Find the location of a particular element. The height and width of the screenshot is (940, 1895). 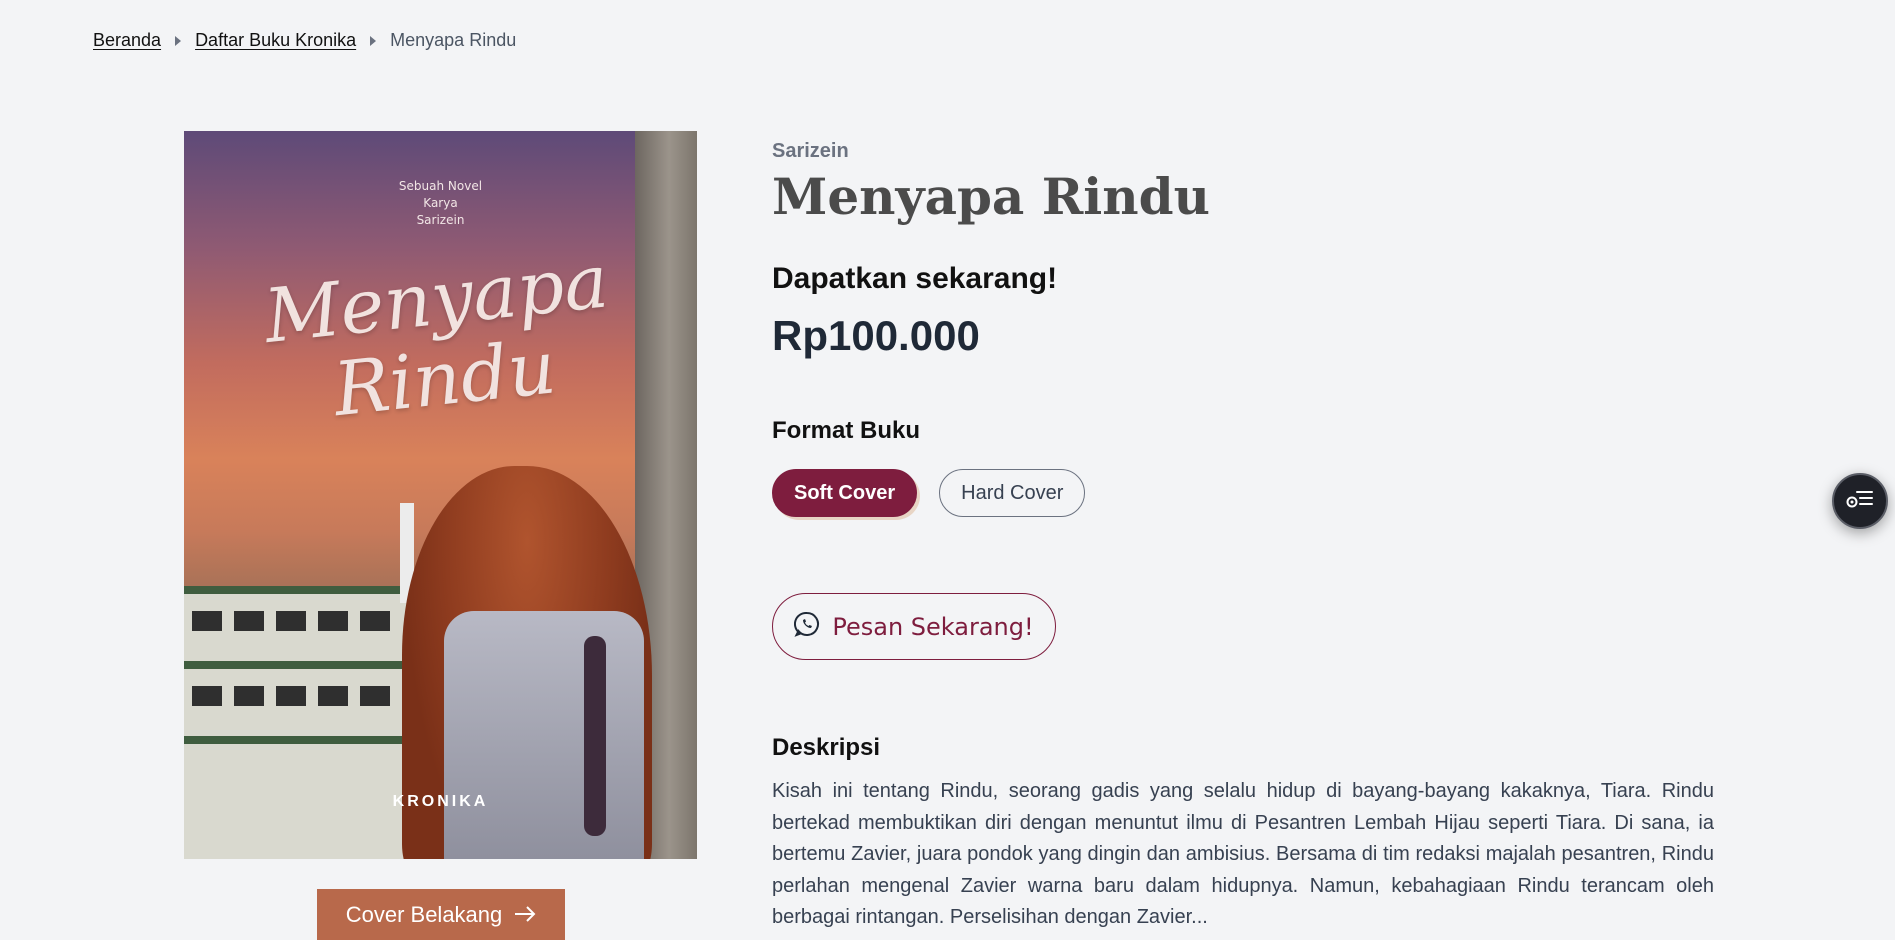

arrow-right-icon is located at coordinates (525, 915).